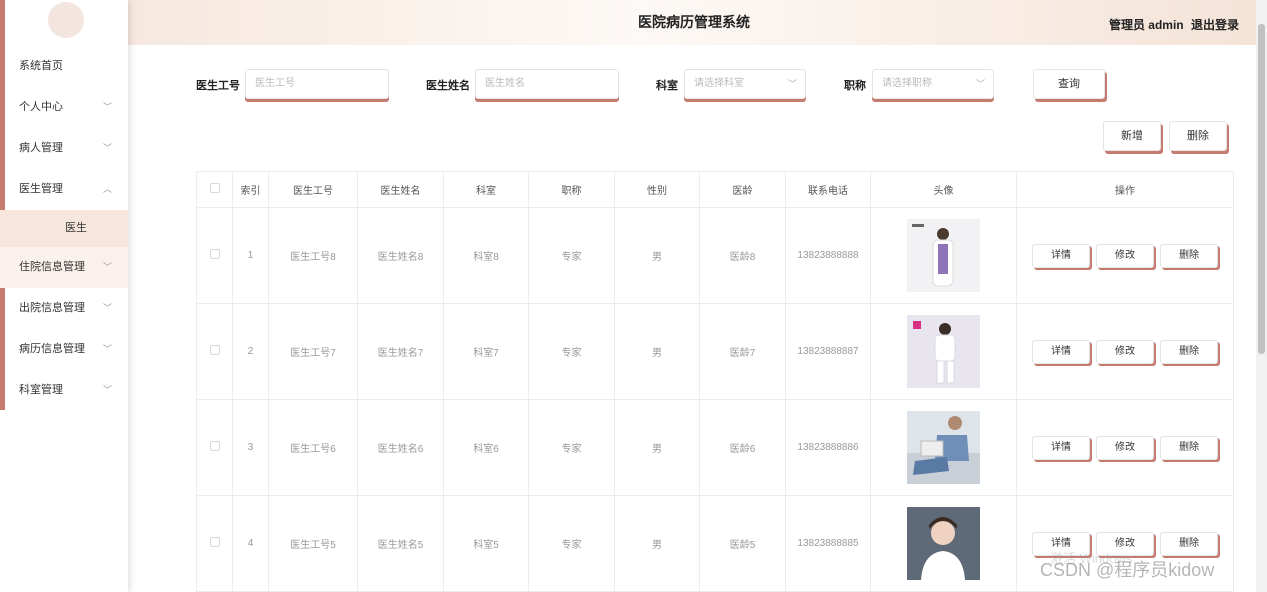  Describe the element at coordinates (41, 390) in the screenshot. I see `sidebar-item-label: 科室管理` at that location.